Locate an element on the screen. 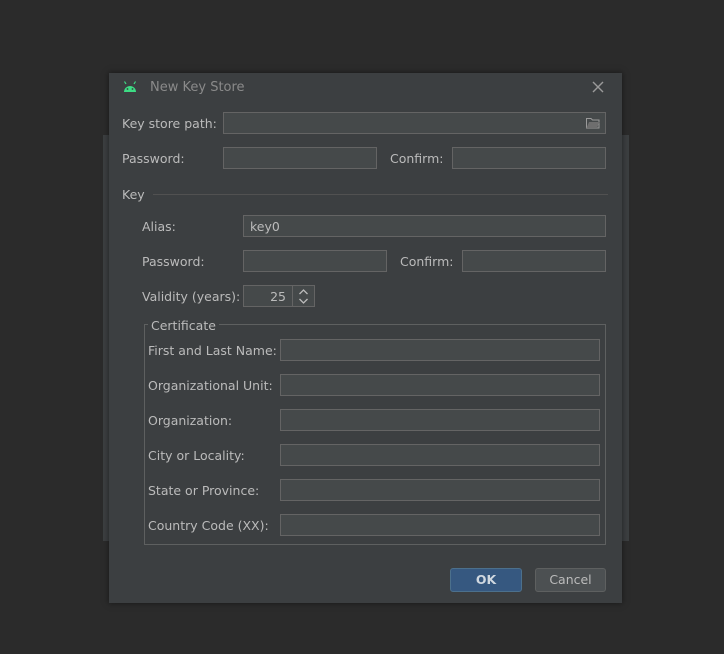 This screenshot has width=724, height=654. validity-label: Validity (years): is located at coordinates (191, 296).